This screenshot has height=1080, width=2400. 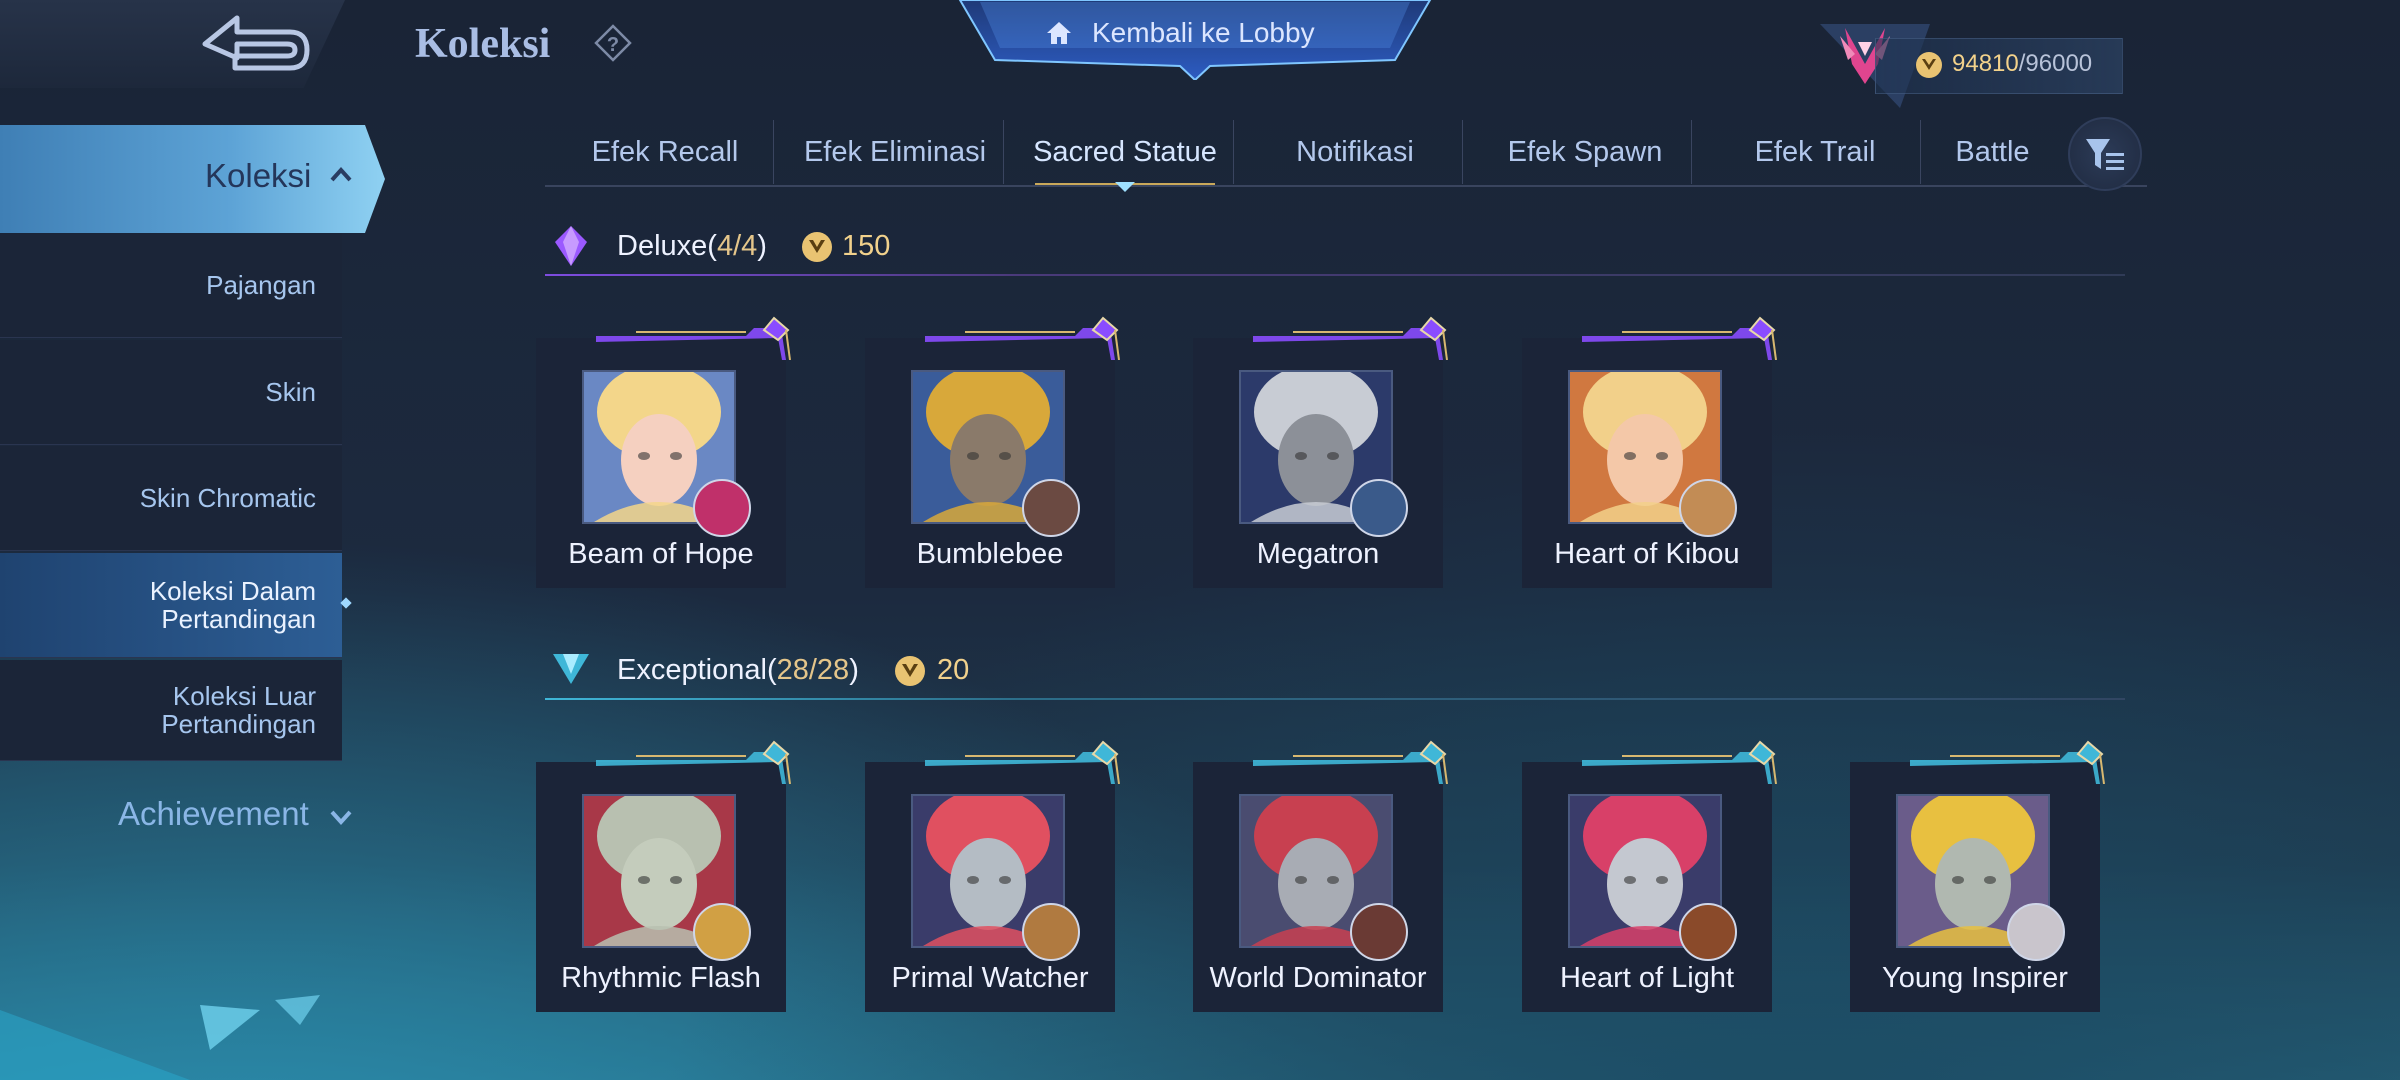 I want to click on exceptional-price: 20, so click(x=953, y=670).